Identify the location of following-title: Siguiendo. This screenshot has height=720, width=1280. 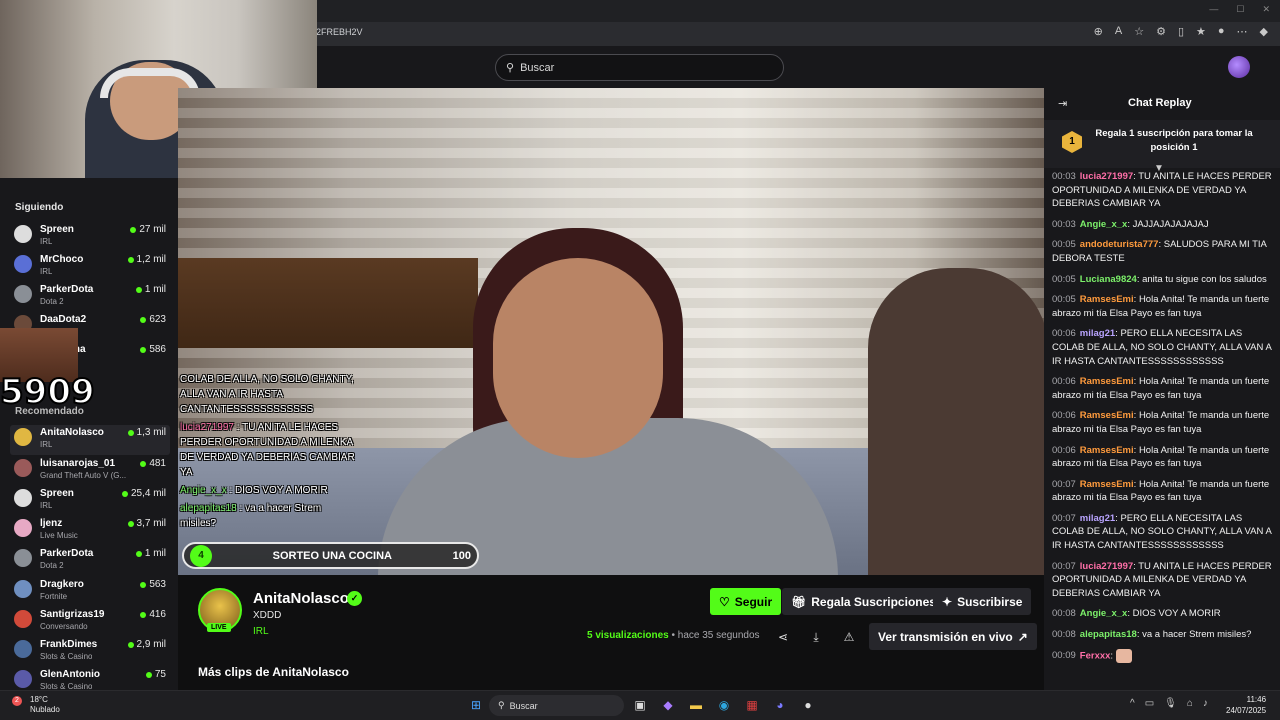
(39, 207).